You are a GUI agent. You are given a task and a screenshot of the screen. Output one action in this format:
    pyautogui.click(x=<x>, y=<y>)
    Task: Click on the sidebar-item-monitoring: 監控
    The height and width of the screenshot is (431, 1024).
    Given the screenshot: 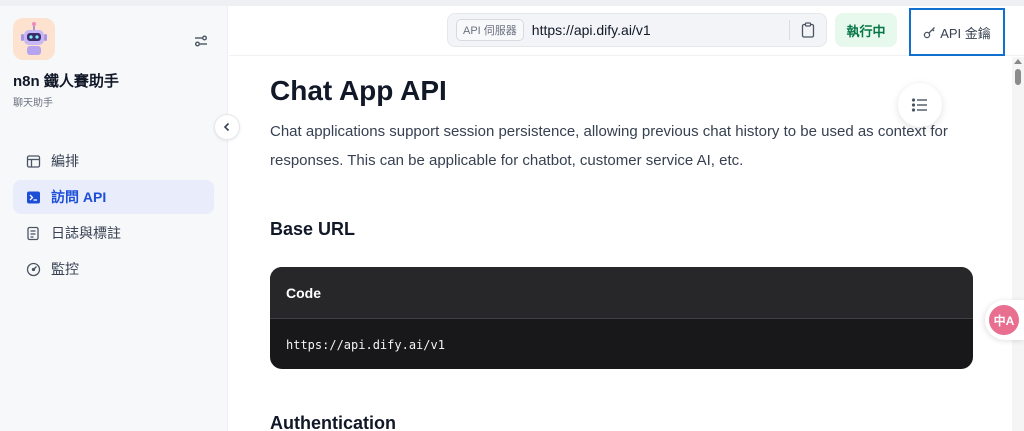 What is the action you would take?
    pyautogui.click(x=113, y=269)
    